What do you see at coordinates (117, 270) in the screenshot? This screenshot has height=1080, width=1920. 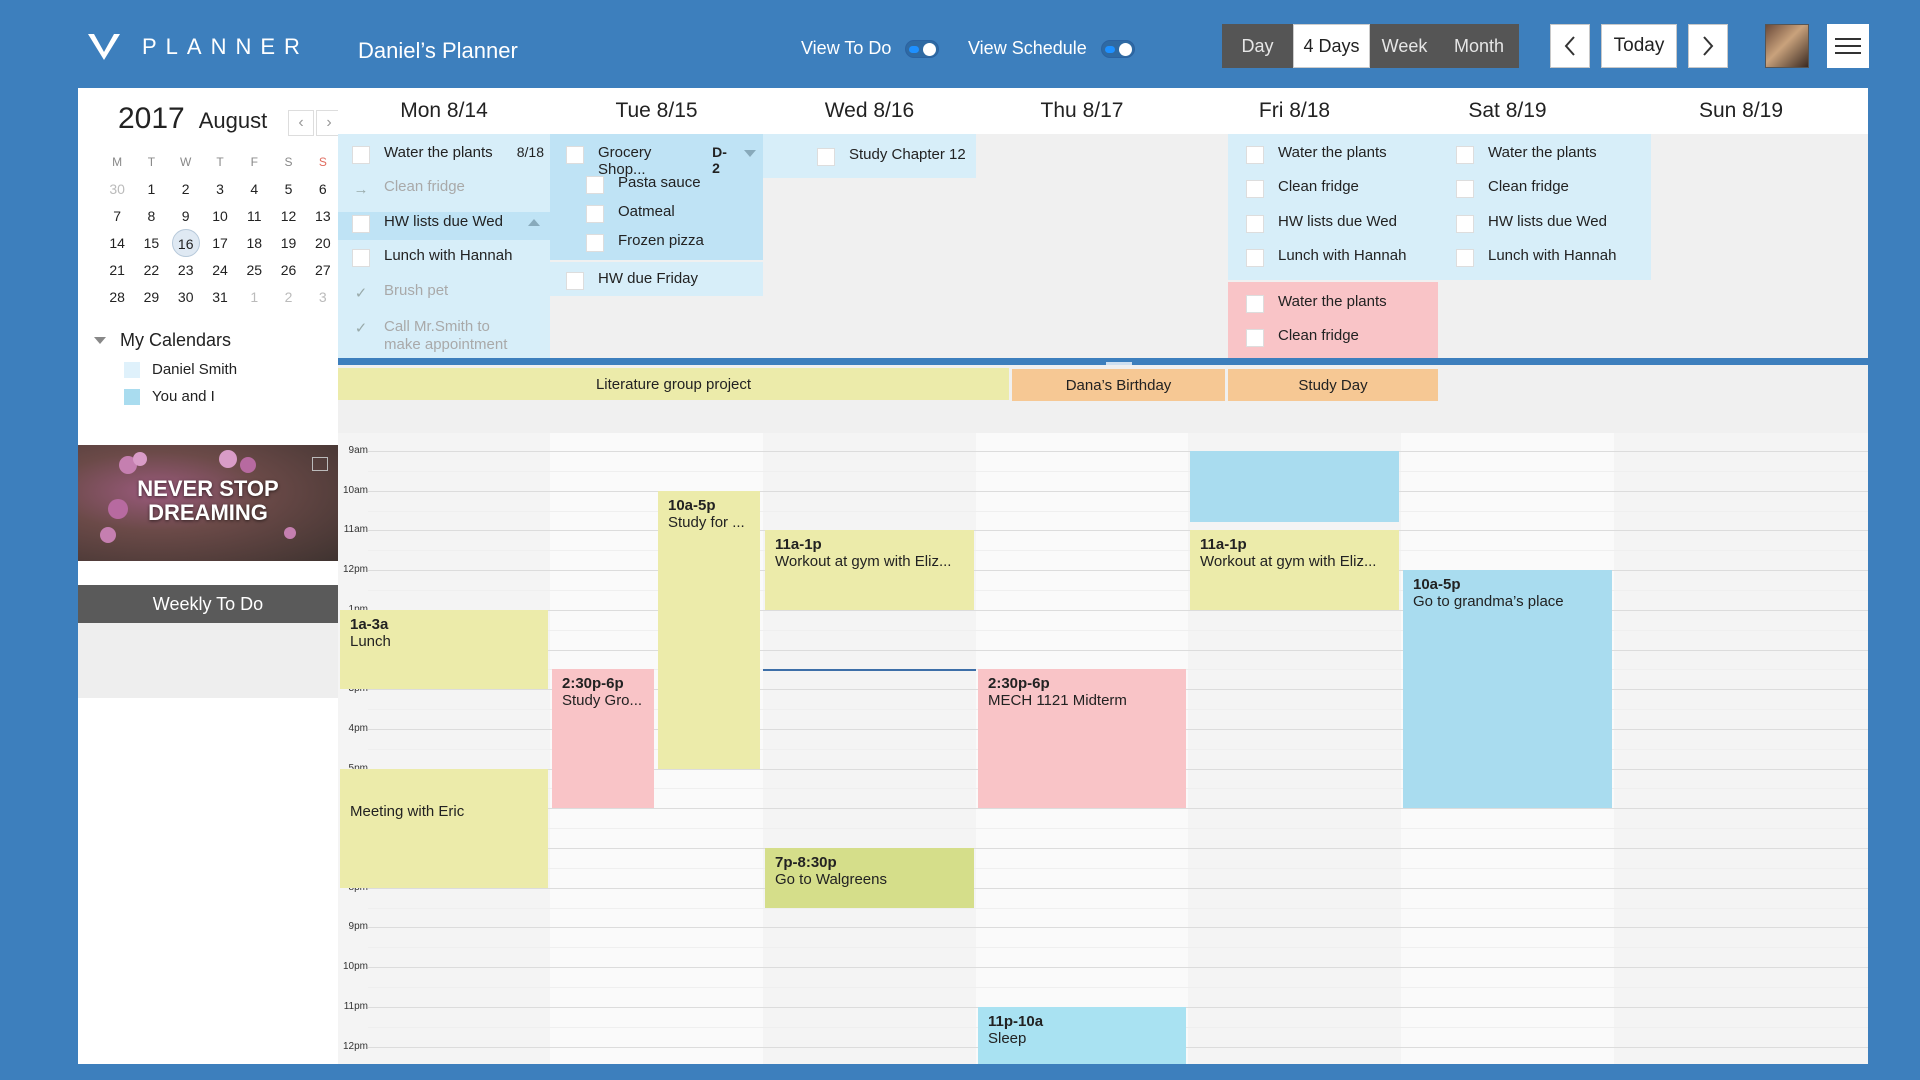 I see `mini-calendar-day: 21` at bounding box center [117, 270].